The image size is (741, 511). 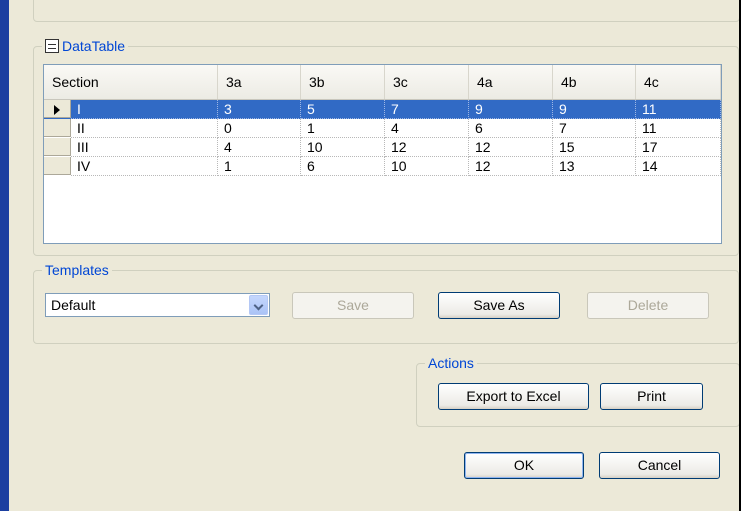 I want to click on table-cell: 5, so click(x=343, y=109).